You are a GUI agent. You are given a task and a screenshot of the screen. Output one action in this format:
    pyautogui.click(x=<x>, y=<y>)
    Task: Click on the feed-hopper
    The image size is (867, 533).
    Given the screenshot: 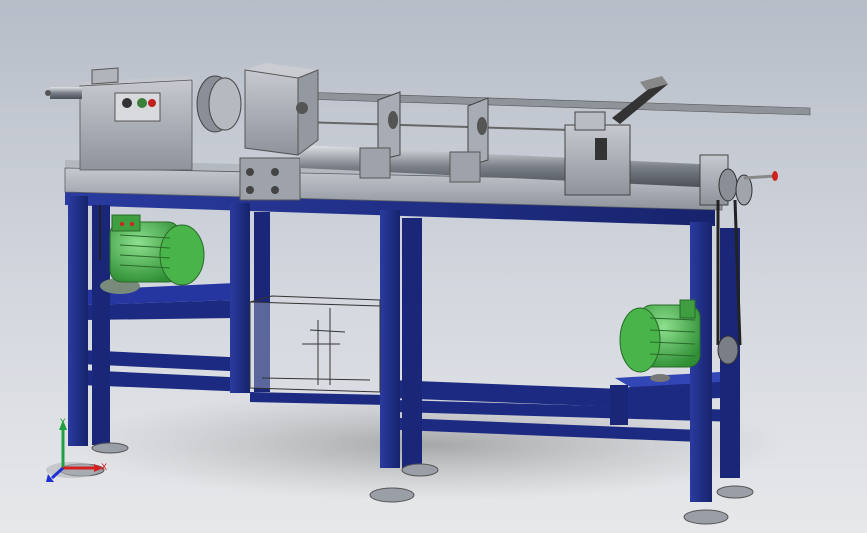 What is the action you would take?
    pyautogui.click(x=281, y=109)
    